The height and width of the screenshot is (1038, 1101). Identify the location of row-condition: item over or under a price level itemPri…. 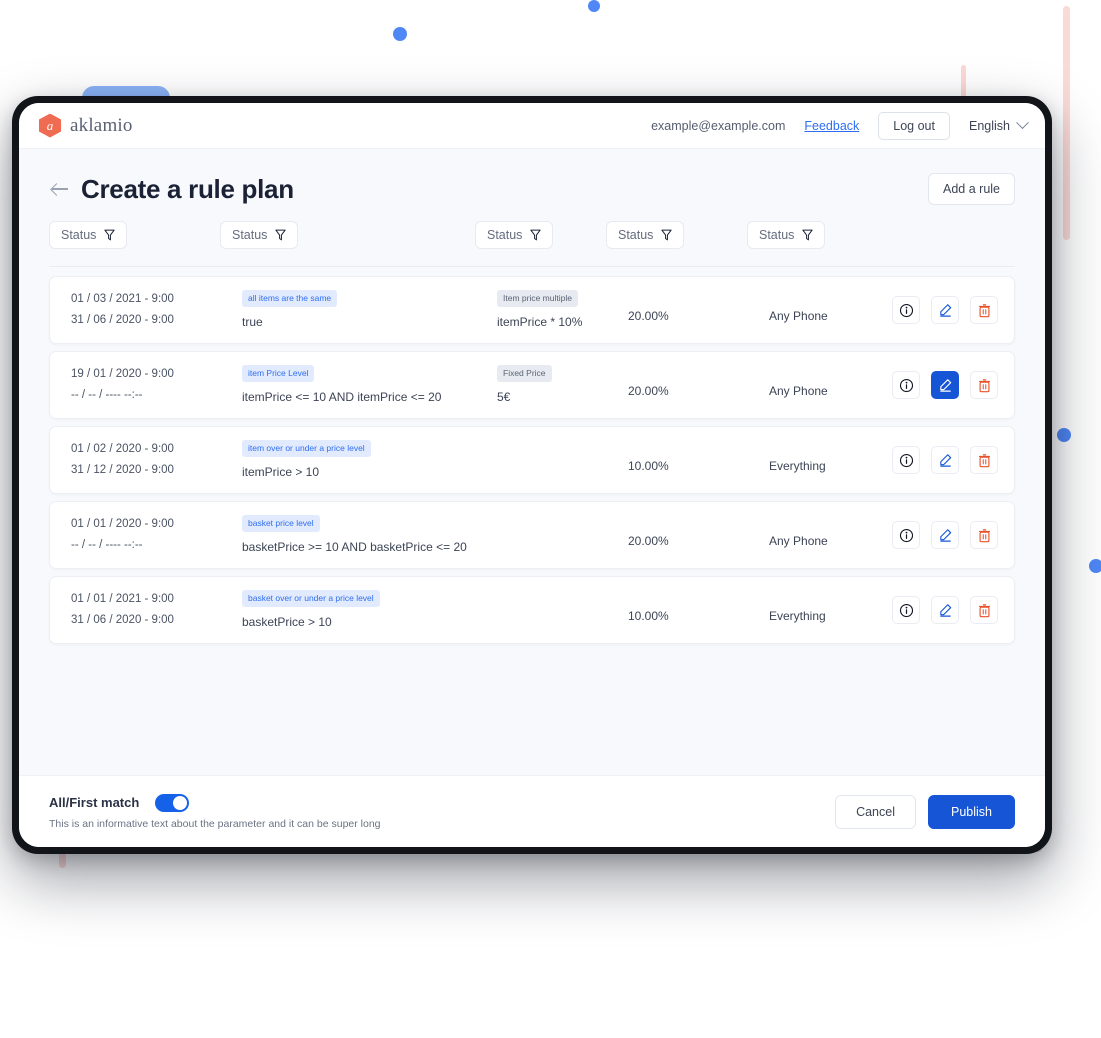
(306, 458).